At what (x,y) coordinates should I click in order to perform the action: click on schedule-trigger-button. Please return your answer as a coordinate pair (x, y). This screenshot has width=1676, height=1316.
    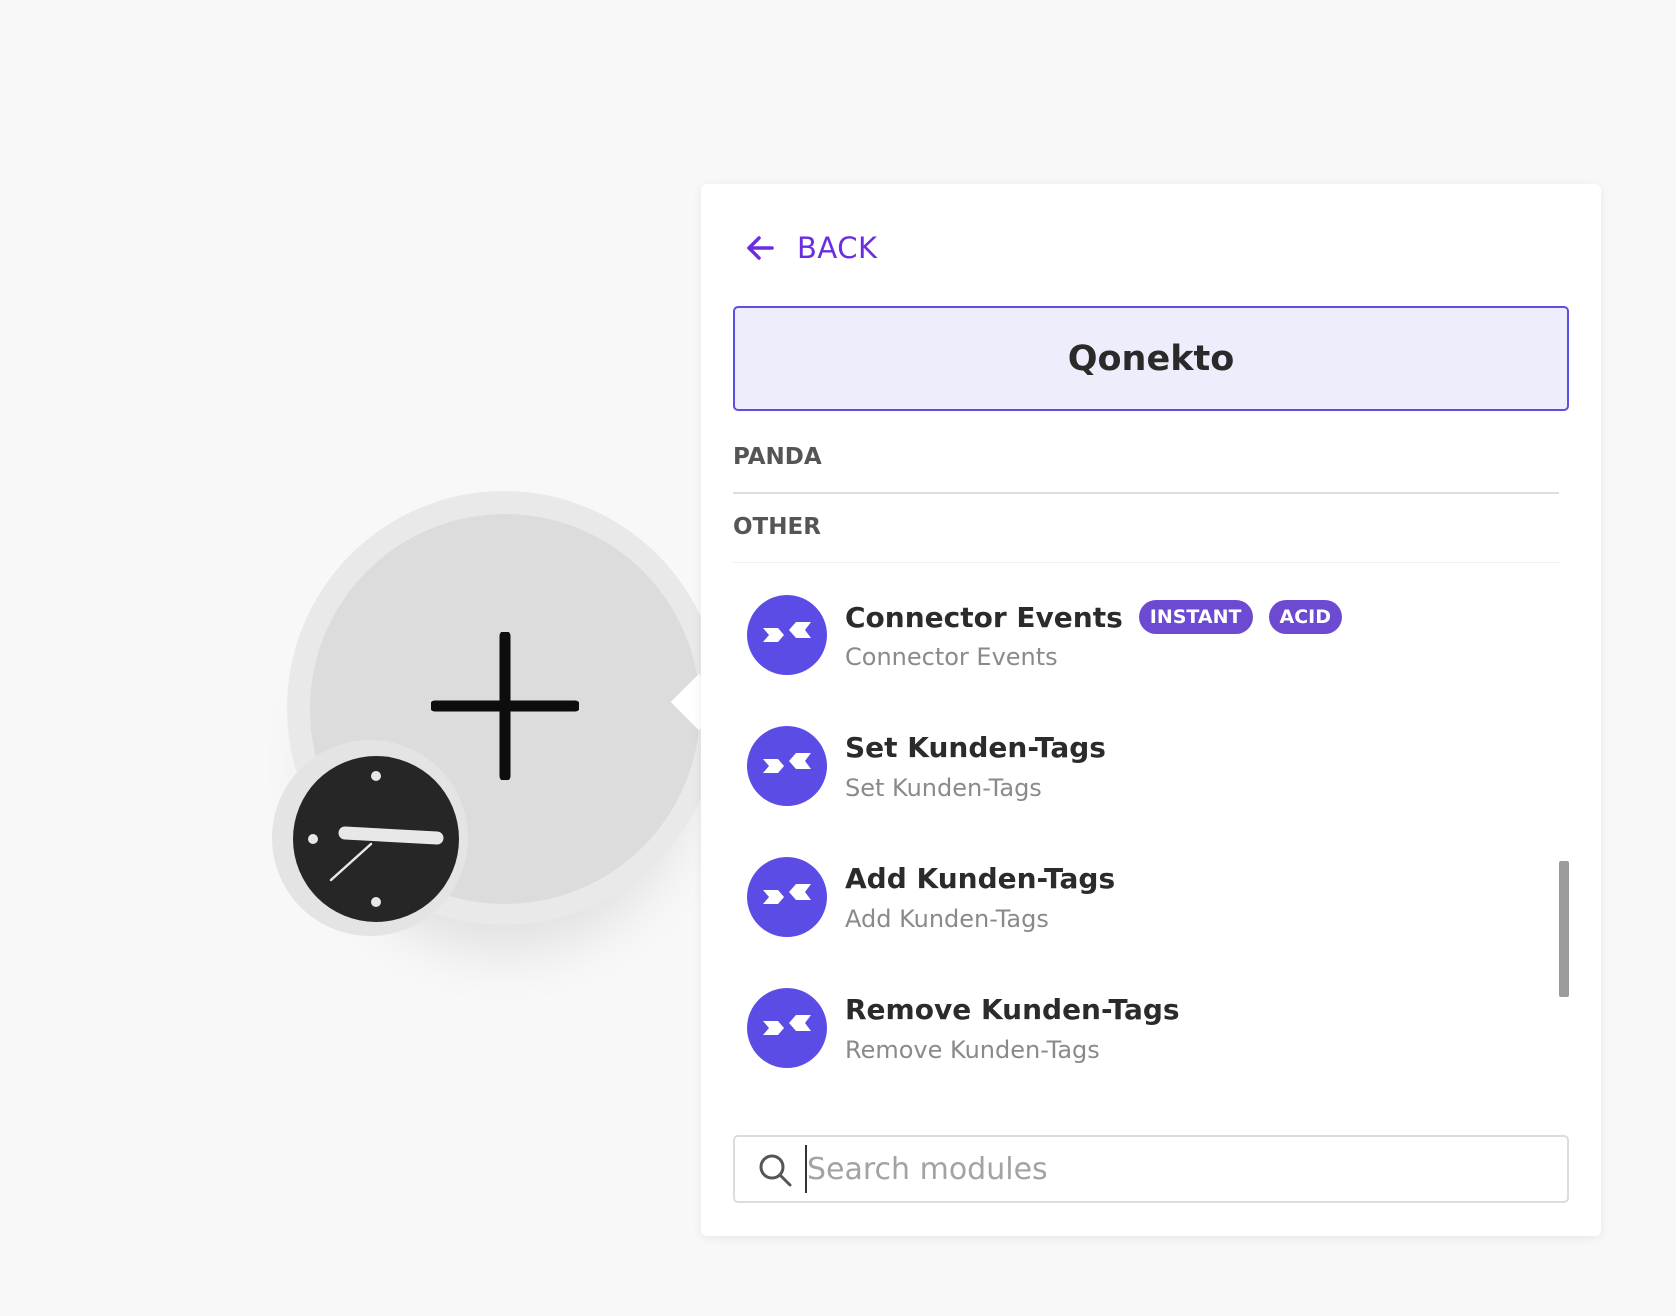
    Looking at the image, I should click on (376, 839).